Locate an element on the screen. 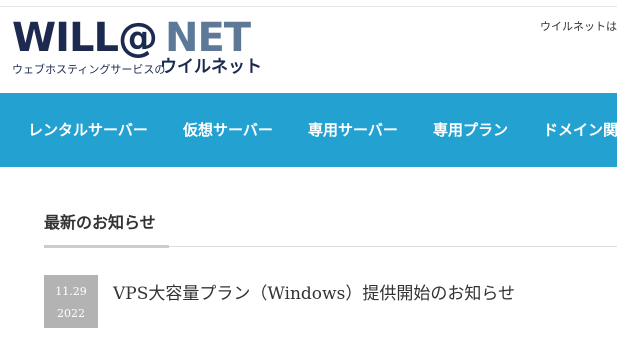 The height and width of the screenshot is (361, 617). site-logo: WILL@ NET ウェブホスティングサービスの ウイルネット is located at coordinates (137, 49).